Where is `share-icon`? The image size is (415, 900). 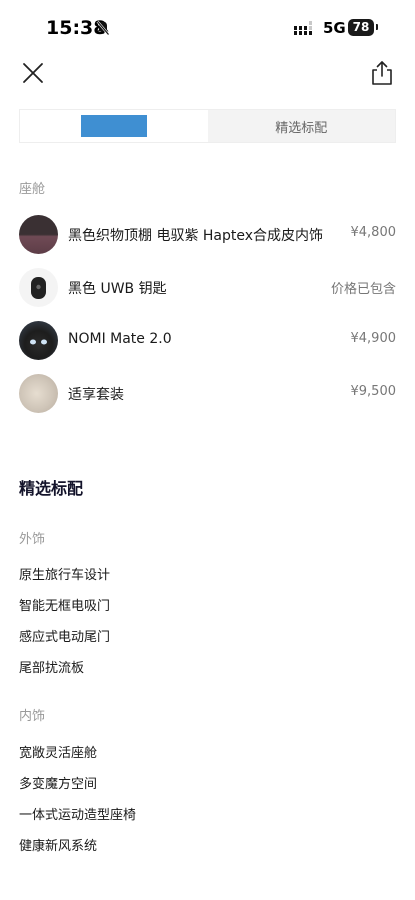
share-icon is located at coordinates (382, 73).